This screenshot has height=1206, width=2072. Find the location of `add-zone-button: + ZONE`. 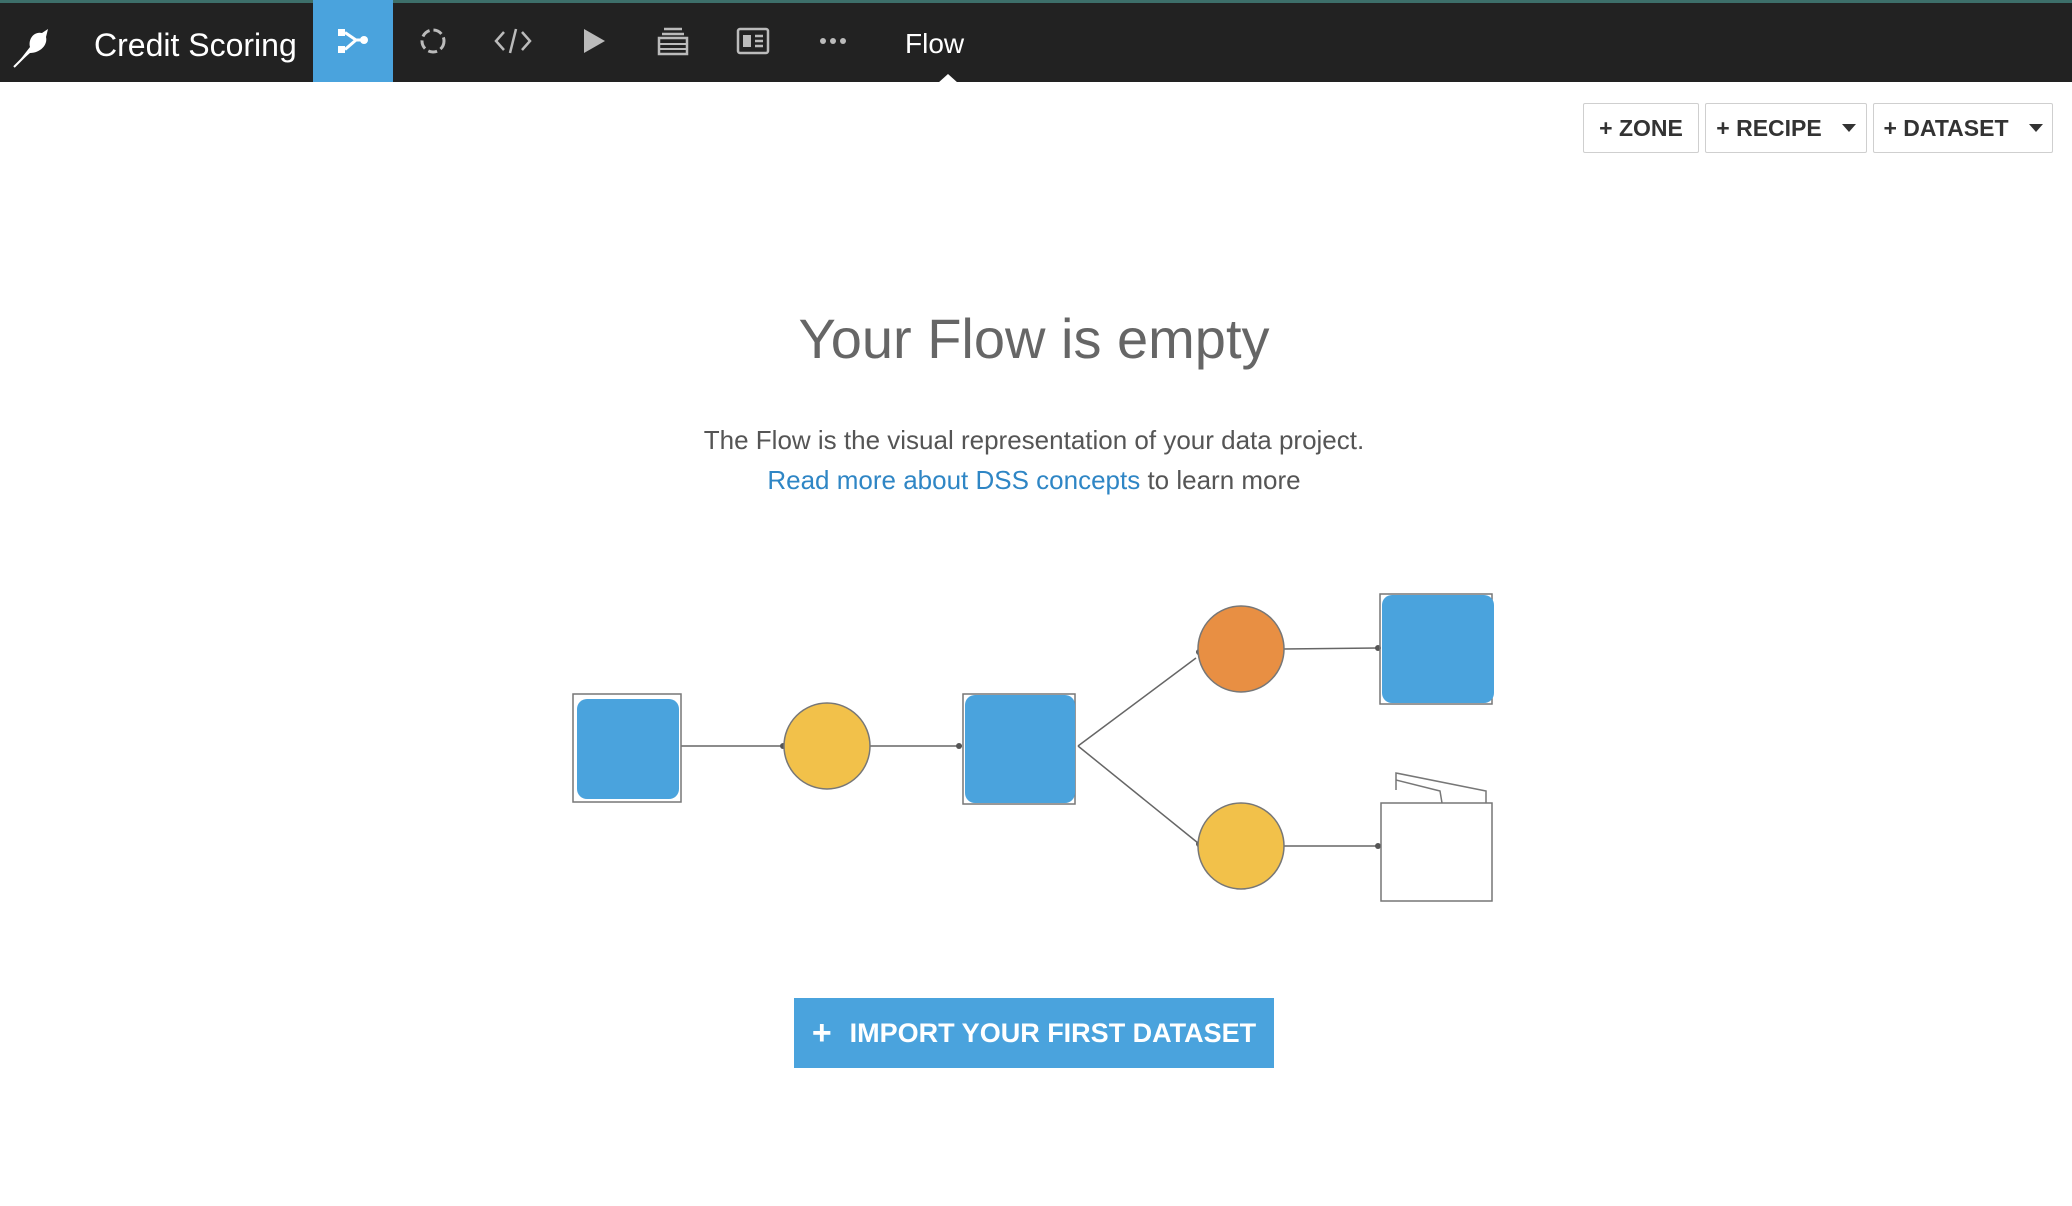

add-zone-button: + ZONE is located at coordinates (1641, 128).